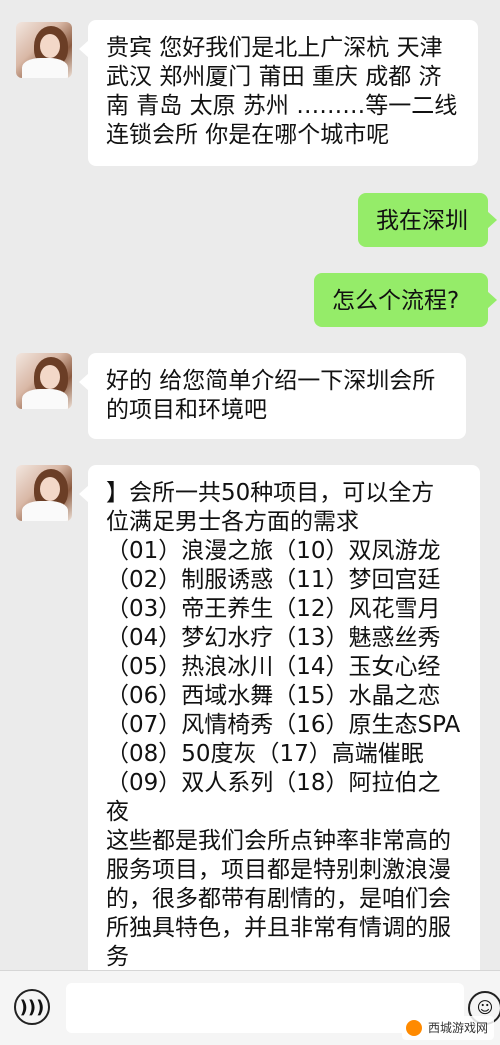  Describe the element at coordinates (272, 396) in the screenshot. I see `message-bubble-incoming: 好的 给您简单介绍一下深圳会所 的项目和环境吧` at that location.